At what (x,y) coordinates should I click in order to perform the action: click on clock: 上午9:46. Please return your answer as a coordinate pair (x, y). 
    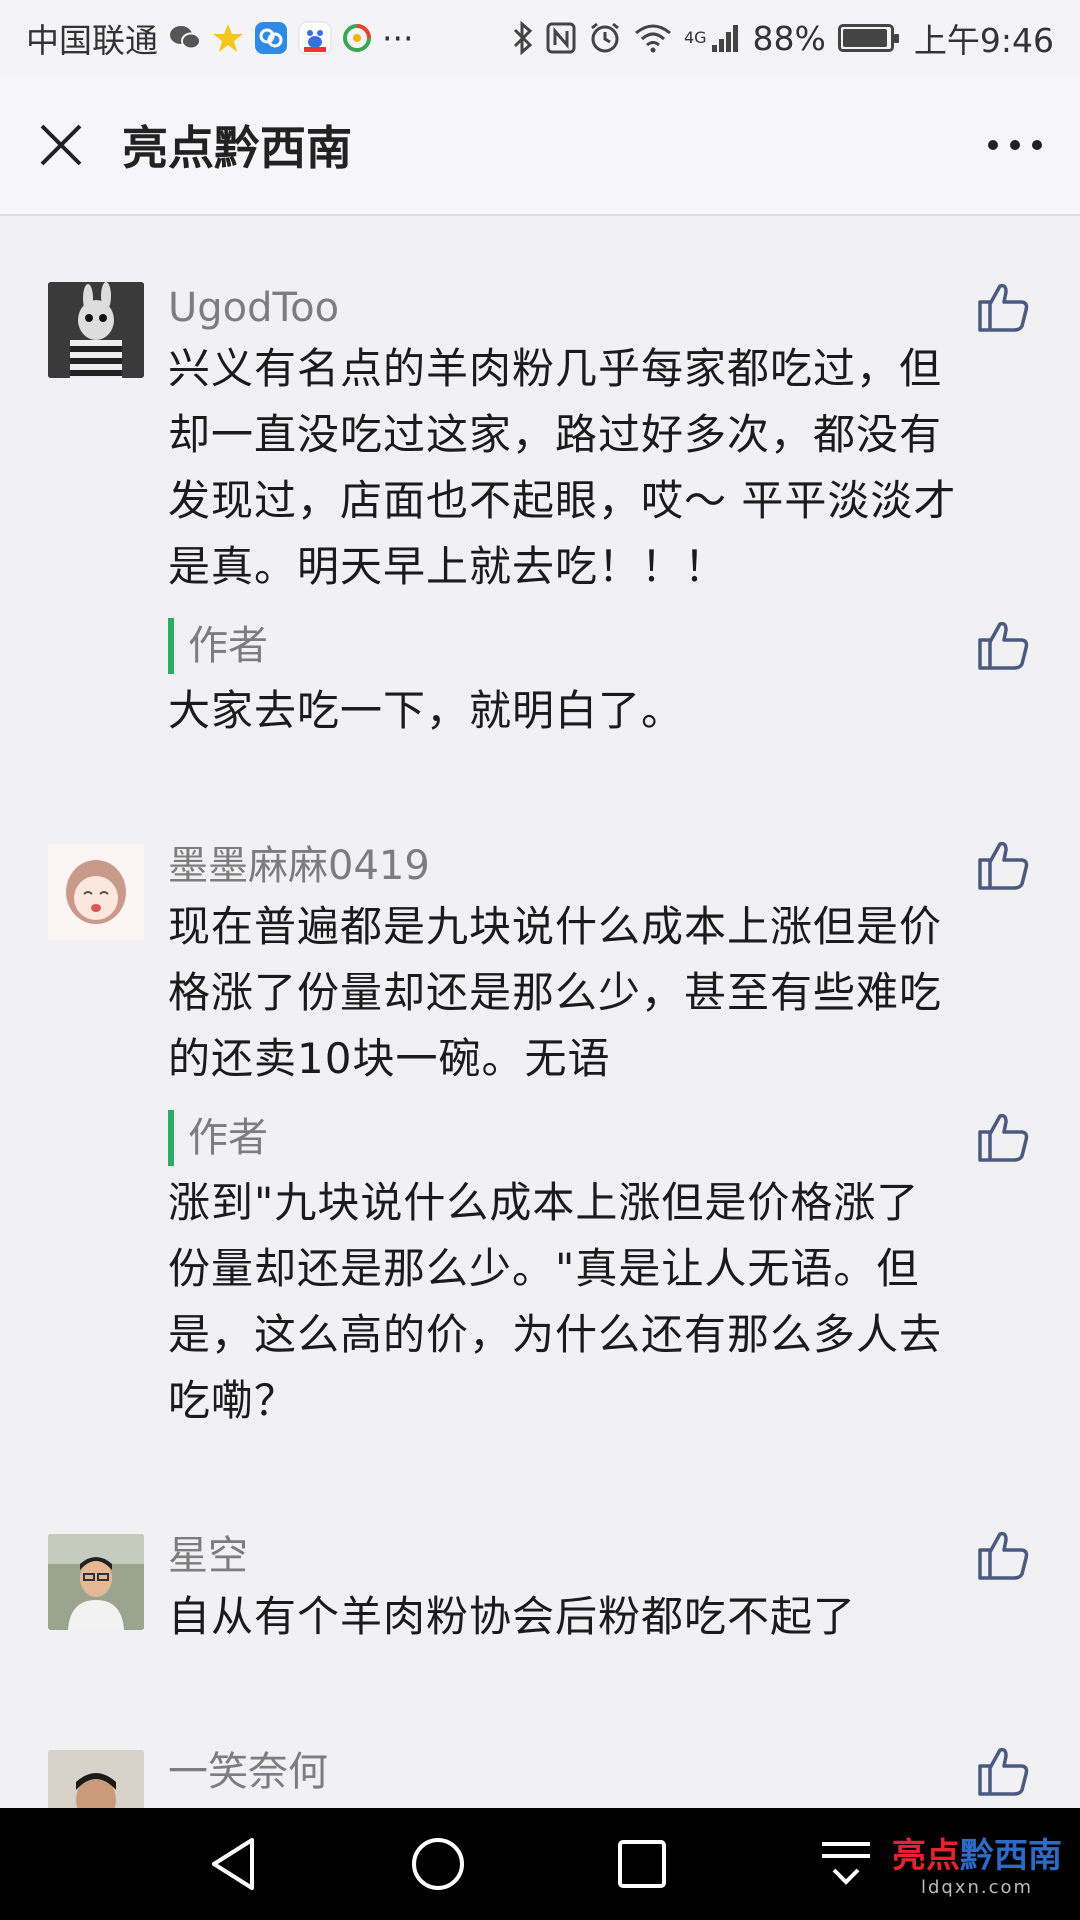
    Looking at the image, I should click on (983, 40).